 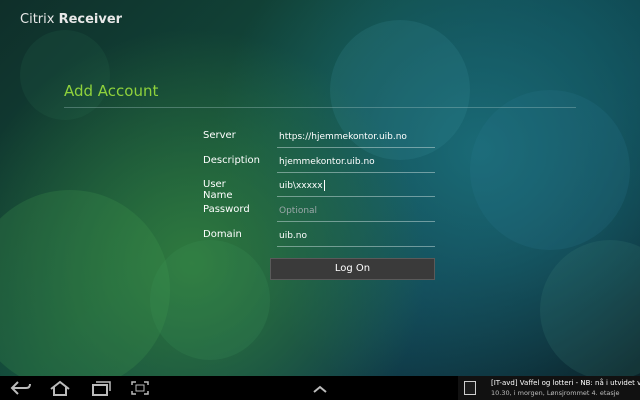 What do you see at coordinates (356, 211) in the screenshot?
I see `password-input: Optional` at bounding box center [356, 211].